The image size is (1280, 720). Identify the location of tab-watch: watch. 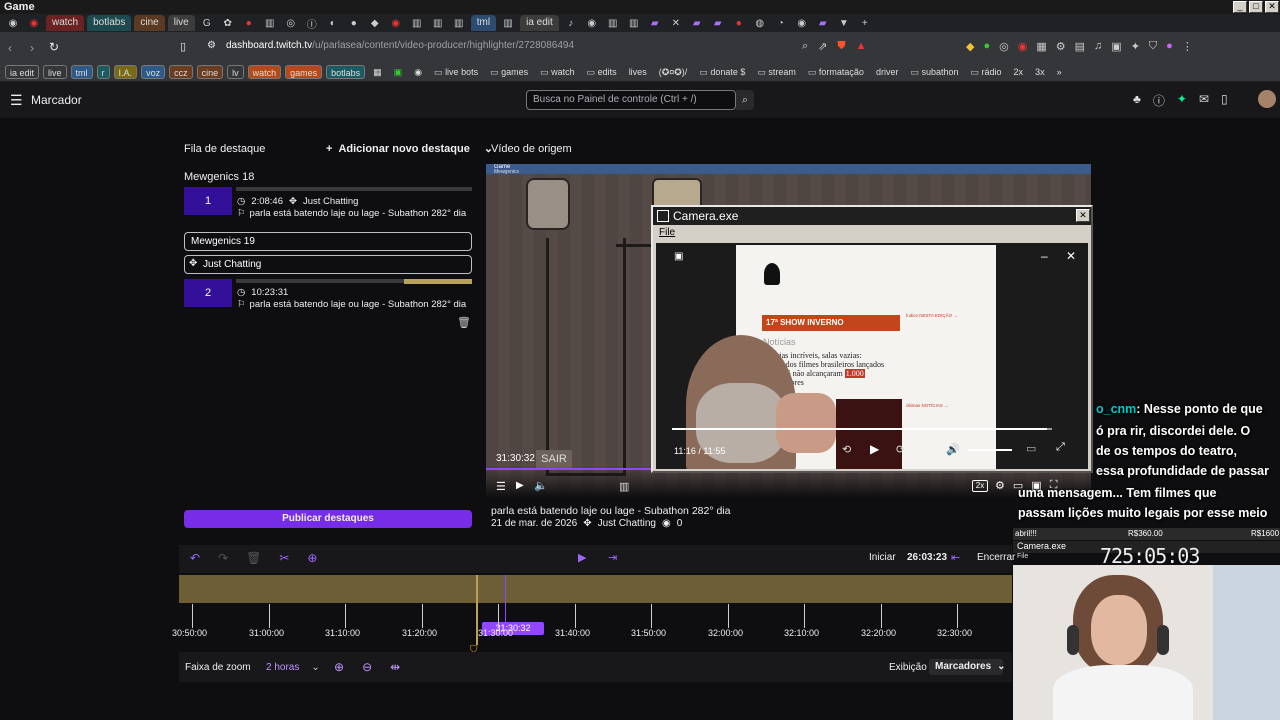
(65, 23).